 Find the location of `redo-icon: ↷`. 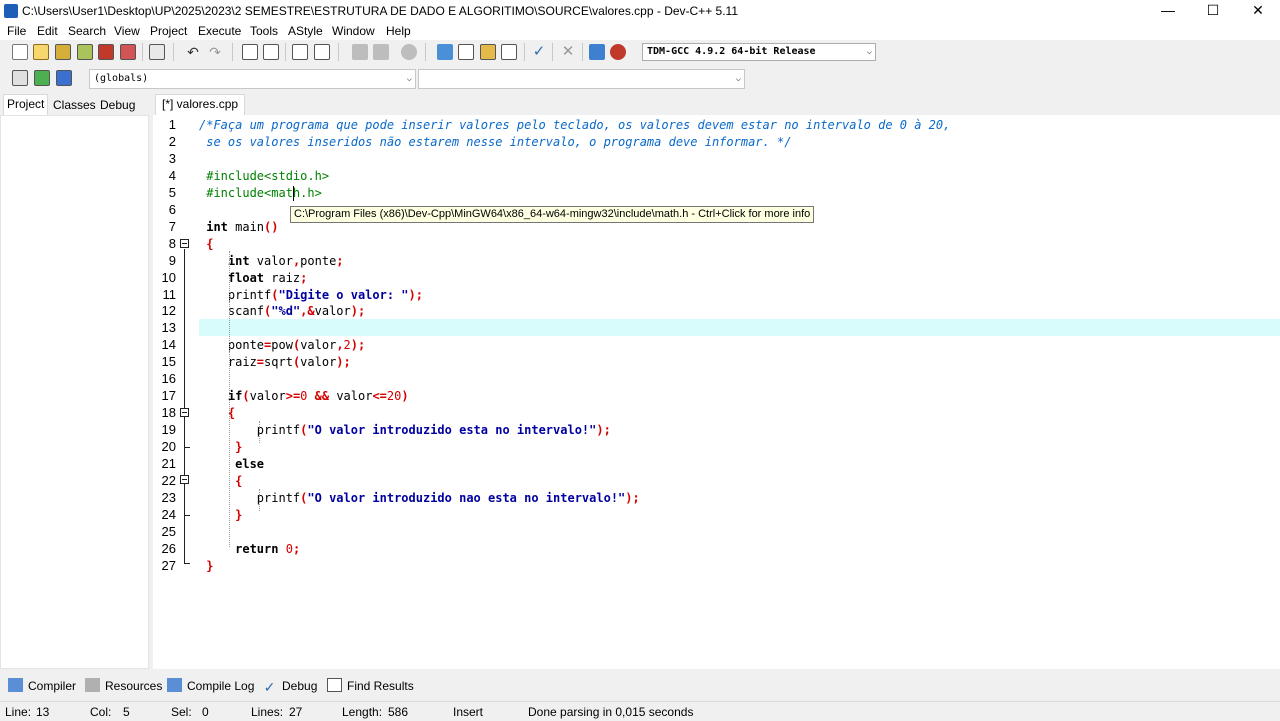

redo-icon: ↷ is located at coordinates (215, 52).